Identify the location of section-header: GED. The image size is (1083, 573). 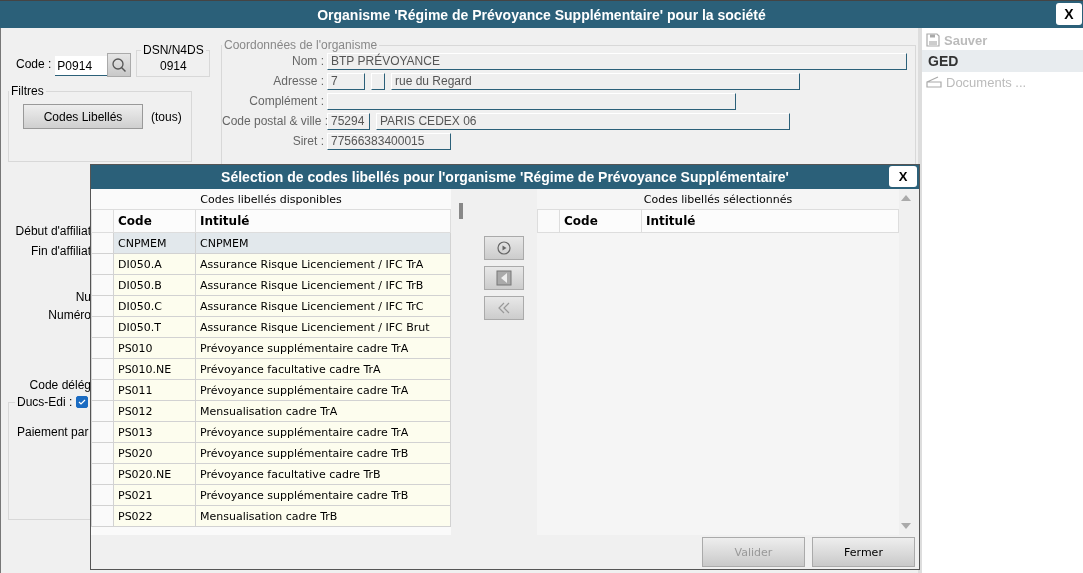
(1002, 61).